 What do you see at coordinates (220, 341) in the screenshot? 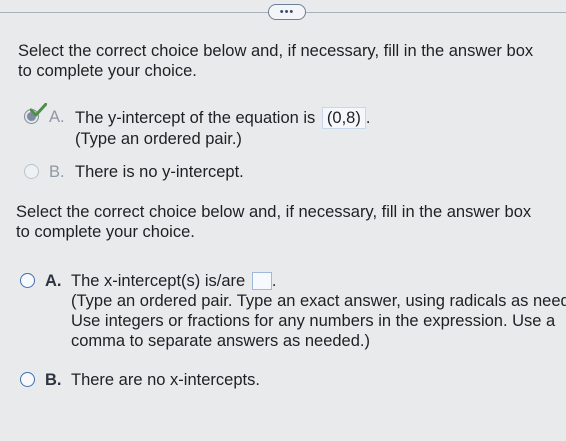
I see `choice-a-hint-line-3: comma to separate answers as needed.)` at bounding box center [220, 341].